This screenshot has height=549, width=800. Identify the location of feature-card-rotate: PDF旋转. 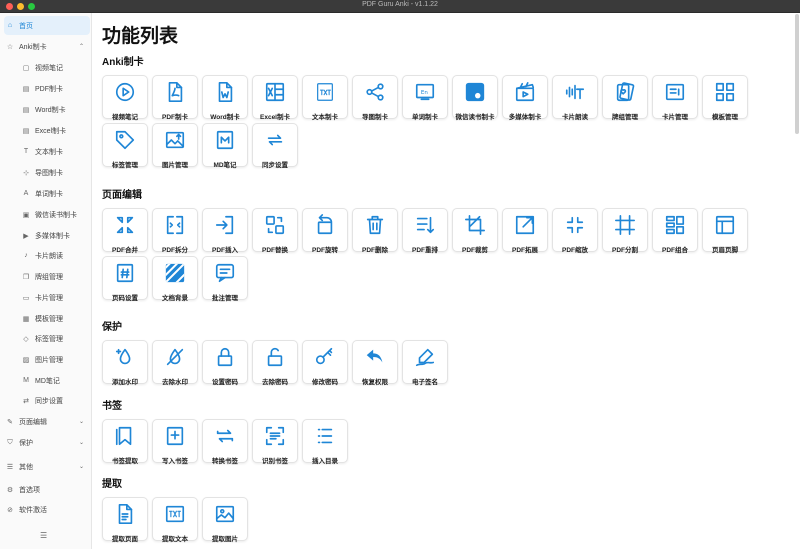
(325, 231).